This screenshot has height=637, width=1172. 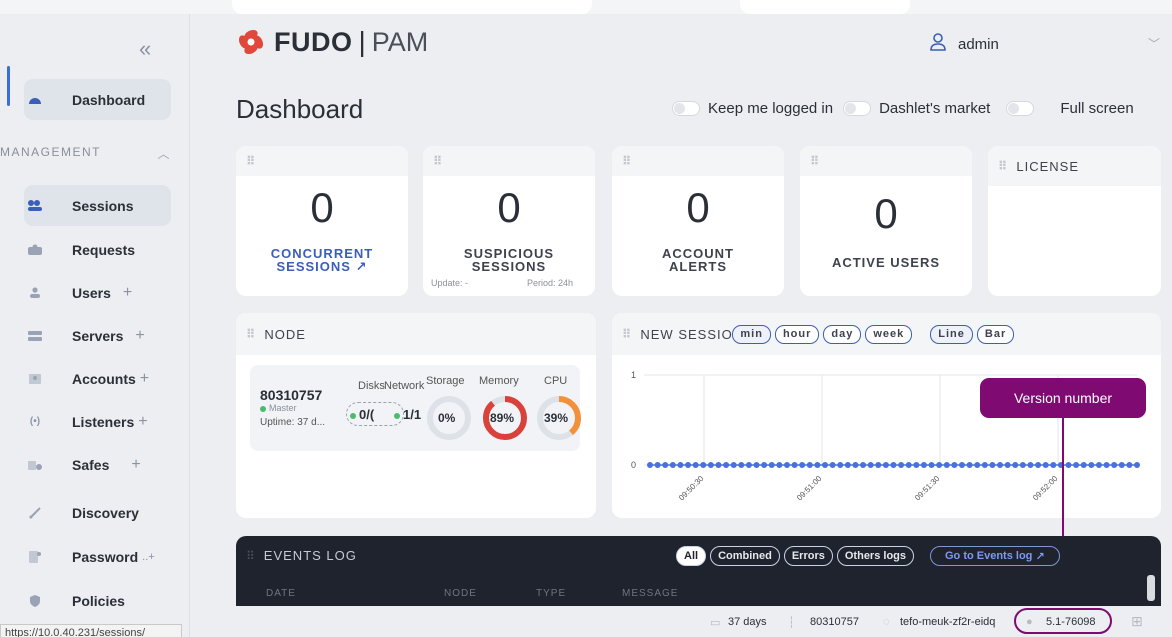 I want to click on filter-others-button: Others logs, so click(x=875, y=556).